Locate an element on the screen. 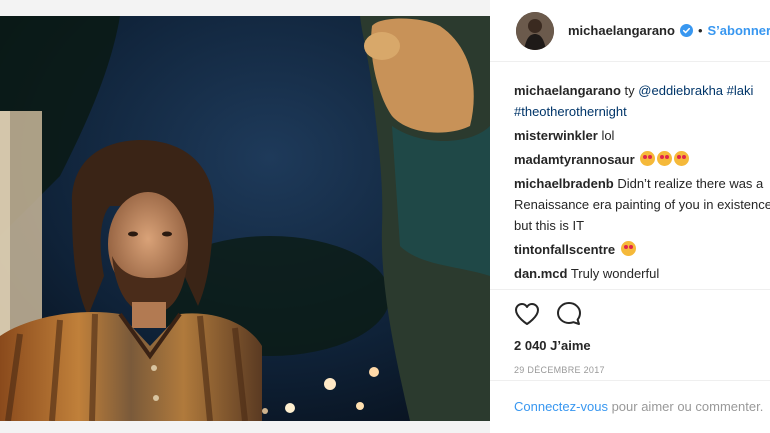 The width and height of the screenshot is (770, 433). avatar is located at coordinates (535, 30).